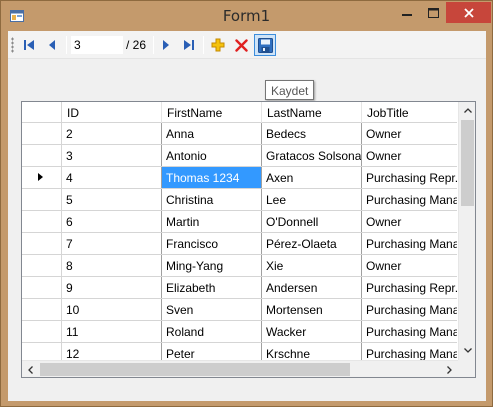 This screenshot has width=493, height=407. What do you see at coordinates (409, 112) in the screenshot?
I see `column-header-jobtitle: JobTitle` at bounding box center [409, 112].